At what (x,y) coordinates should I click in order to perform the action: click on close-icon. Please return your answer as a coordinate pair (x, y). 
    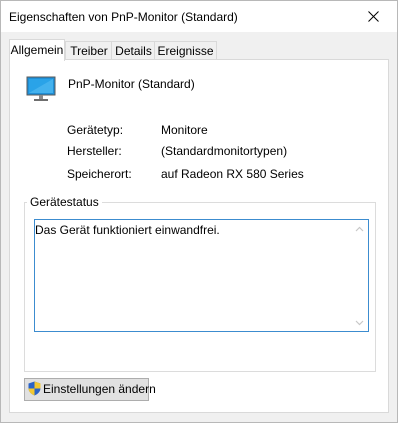
    Looking at the image, I should click on (373, 16).